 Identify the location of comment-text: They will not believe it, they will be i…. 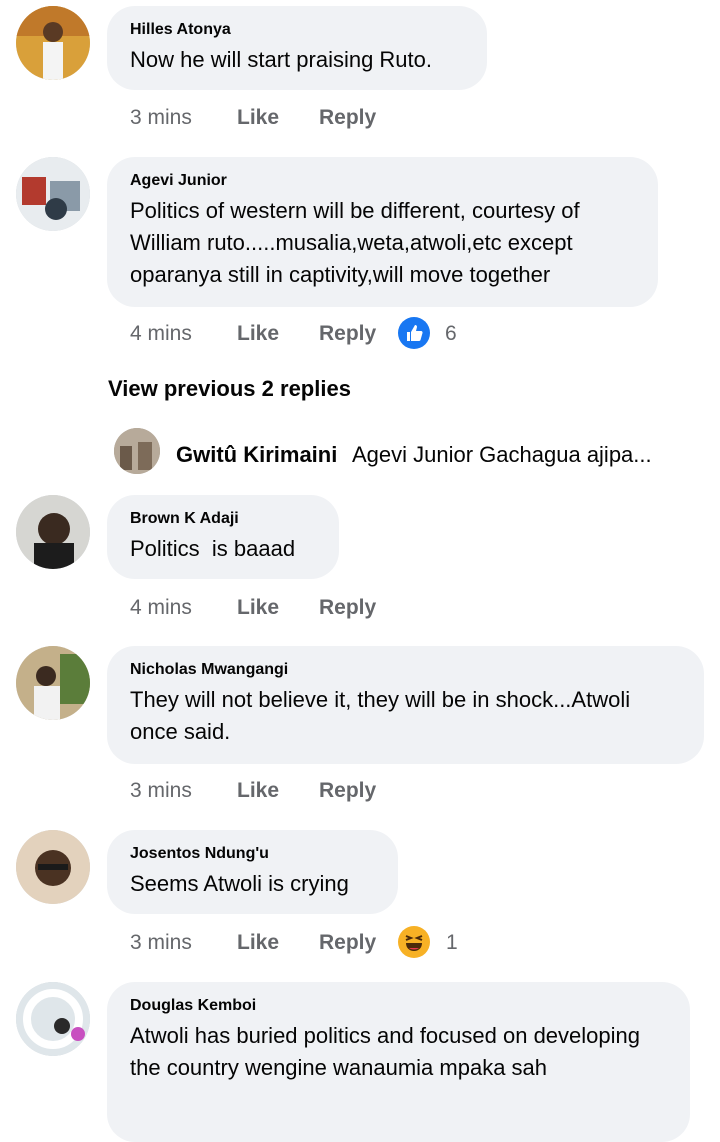
(383, 715).